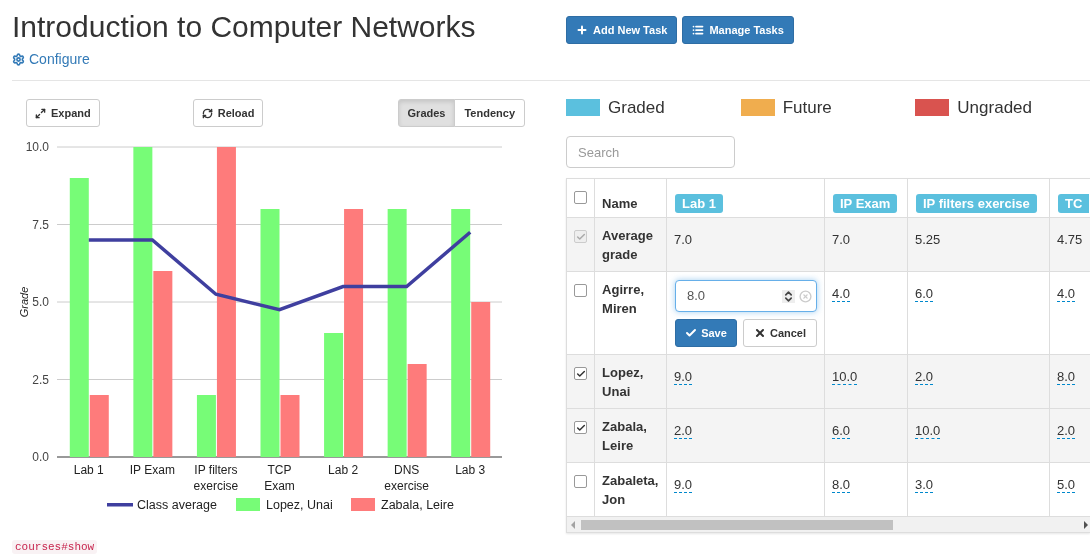 Image resolution: width=1090 pixels, height=558 pixels. What do you see at coordinates (994, 107) in the screenshot?
I see `legend-label: Ungraded` at bounding box center [994, 107].